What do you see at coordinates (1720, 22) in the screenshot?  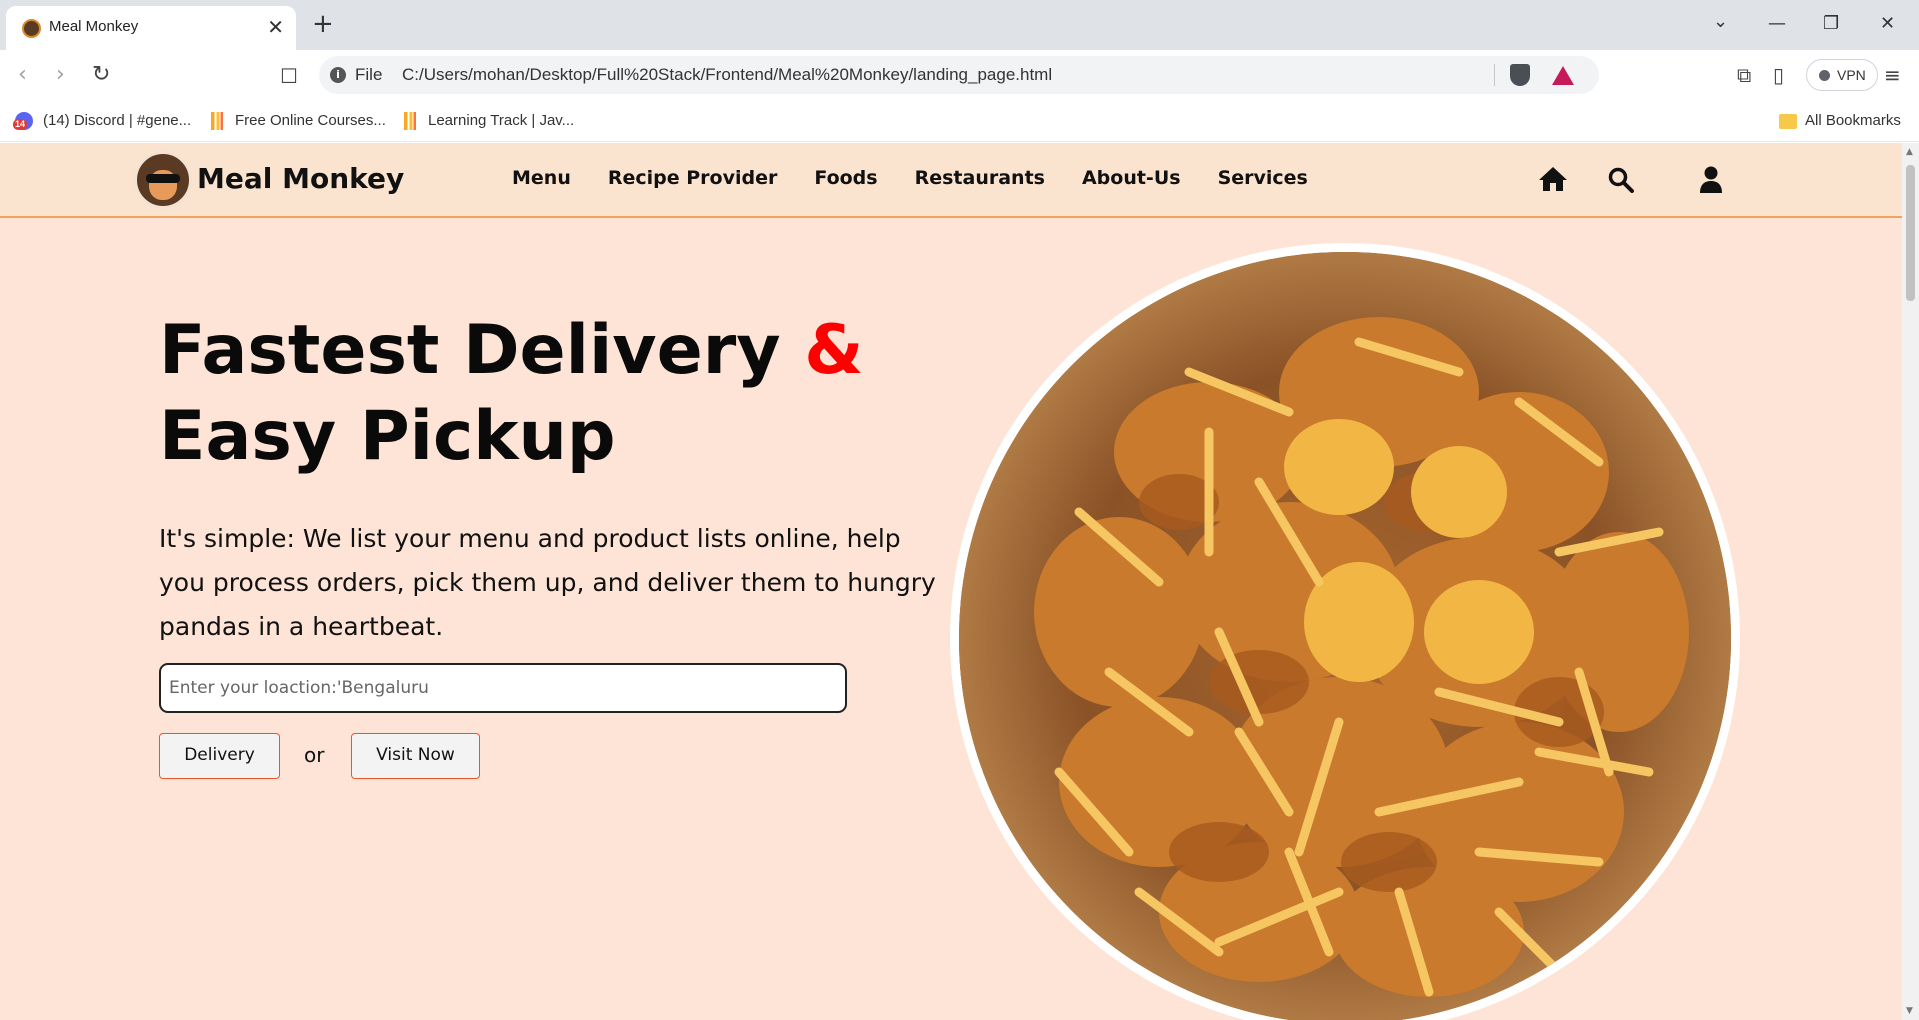 I see `tab-search-icon: ⌄` at bounding box center [1720, 22].